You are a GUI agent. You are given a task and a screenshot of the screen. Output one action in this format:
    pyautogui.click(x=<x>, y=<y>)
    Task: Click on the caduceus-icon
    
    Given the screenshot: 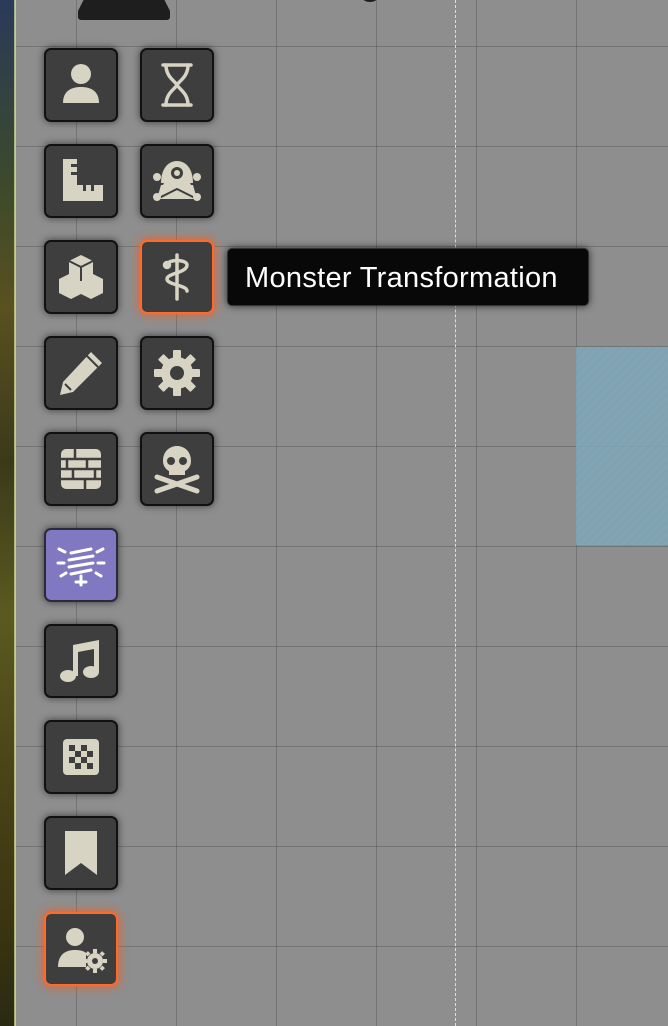 What is the action you would take?
    pyautogui.click(x=175, y=277)
    